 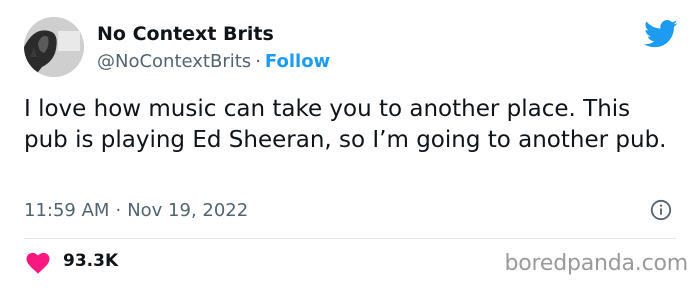 What do you see at coordinates (661, 34) in the screenshot?
I see `twitter-bird-icon` at bounding box center [661, 34].